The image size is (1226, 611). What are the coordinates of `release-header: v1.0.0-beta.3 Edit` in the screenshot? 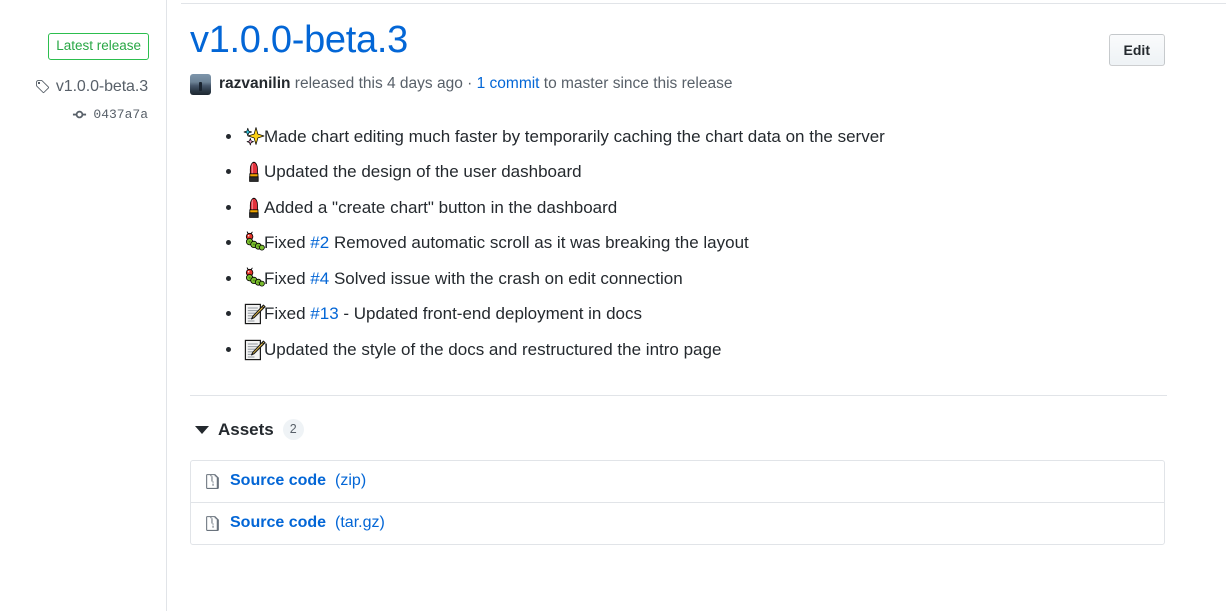 It's located at (677, 42).